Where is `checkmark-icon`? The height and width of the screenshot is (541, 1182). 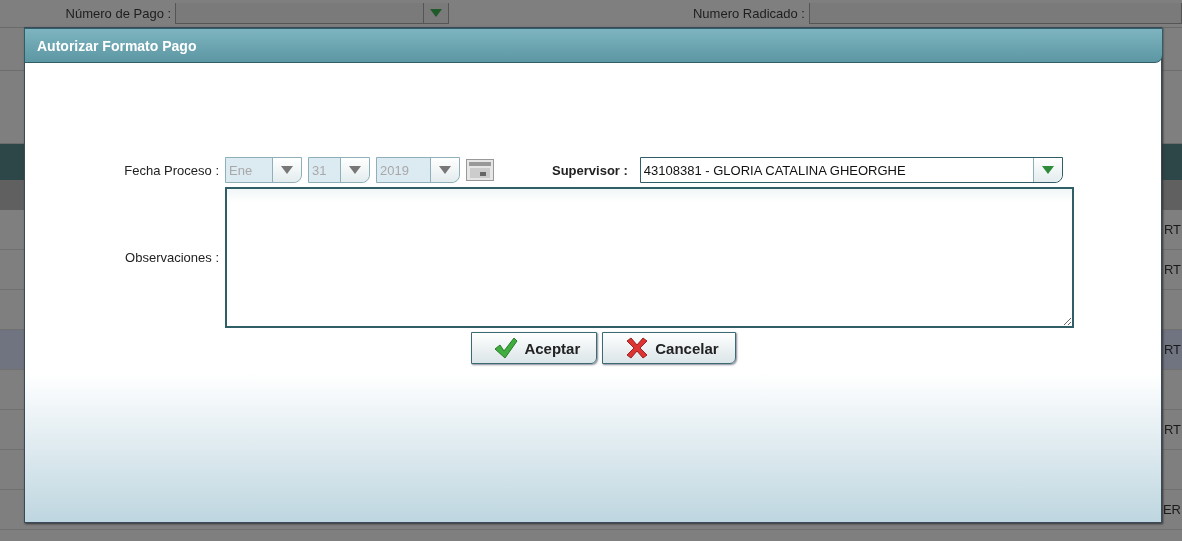 checkmark-icon is located at coordinates (506, 348).